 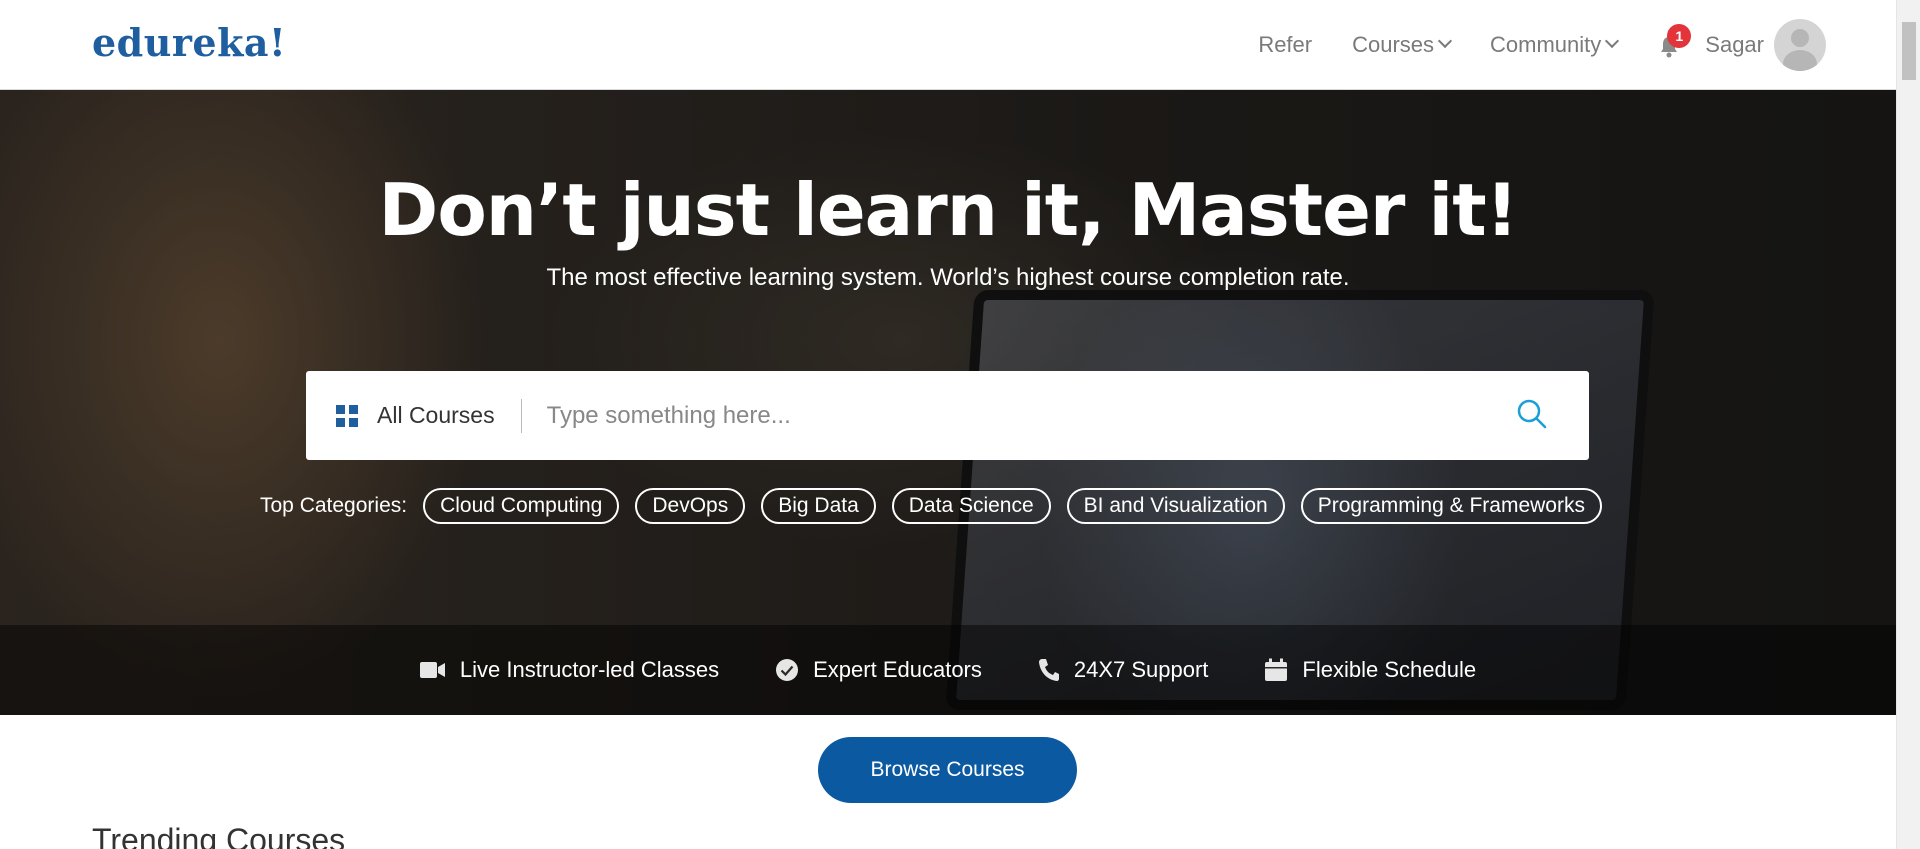 I want to click on edureka-logo: edureka!, so click(x=189, y=42).